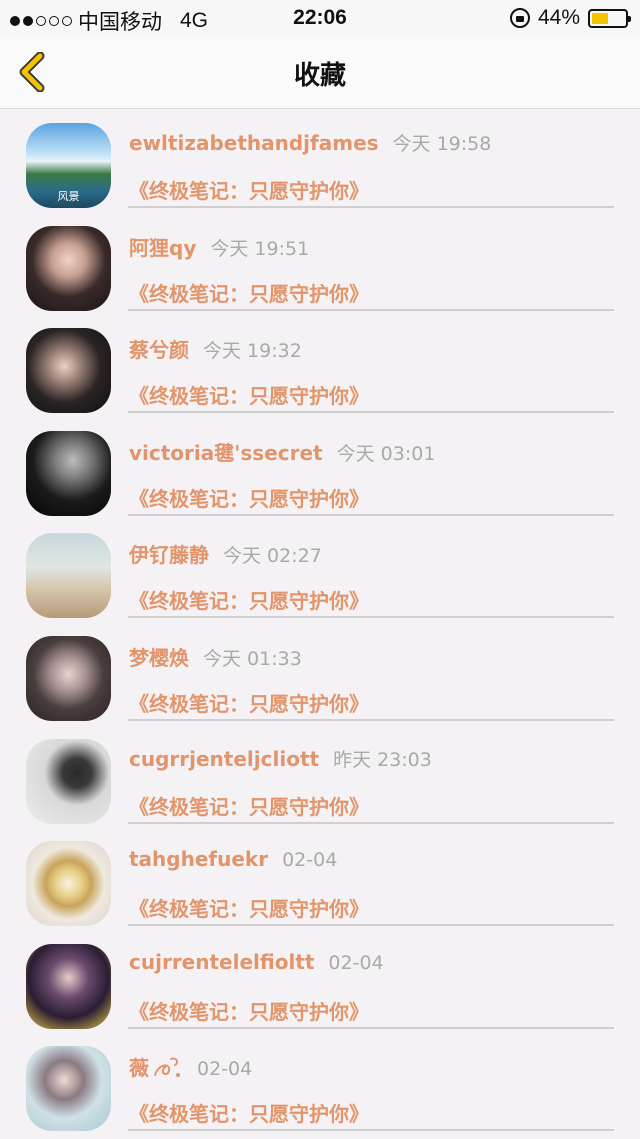  What do you see at coordinates (320, 878) in the screenshot?
I see `list-item: tahghefuekr 02-04 《终极笔记：只愿守护你》` at bounding box center [320, 878].